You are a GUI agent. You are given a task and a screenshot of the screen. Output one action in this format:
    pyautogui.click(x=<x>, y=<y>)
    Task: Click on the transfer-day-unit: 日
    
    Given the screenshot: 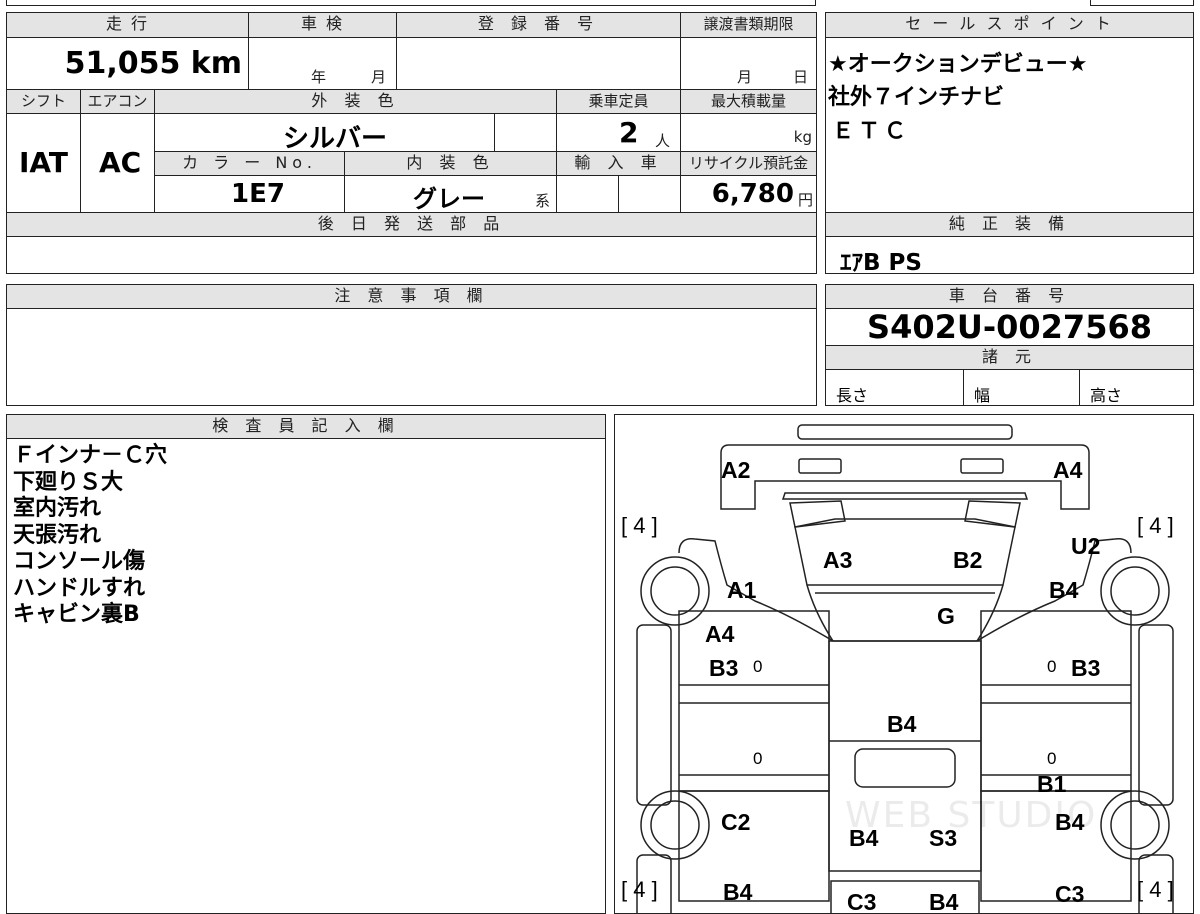 What is the action you would take?
    pyautogui.click(x=801, y=77)
    